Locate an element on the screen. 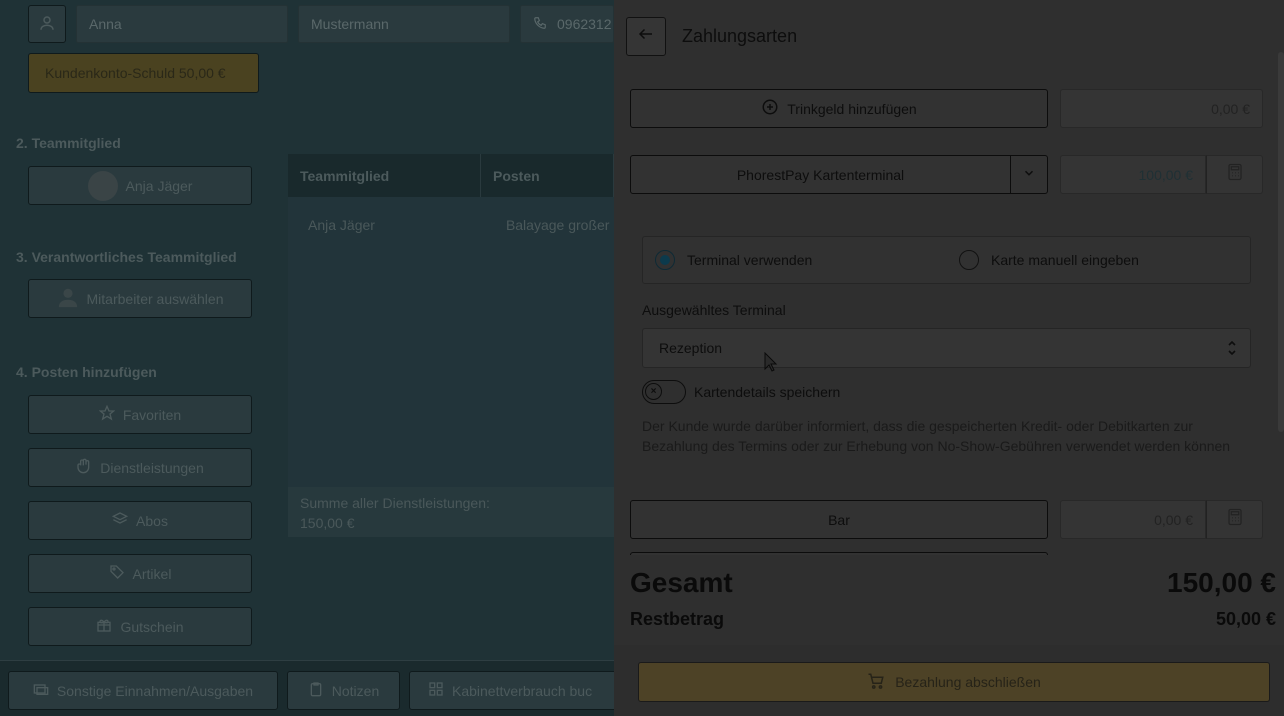  cart-icon is located at coordinates (876, 682).